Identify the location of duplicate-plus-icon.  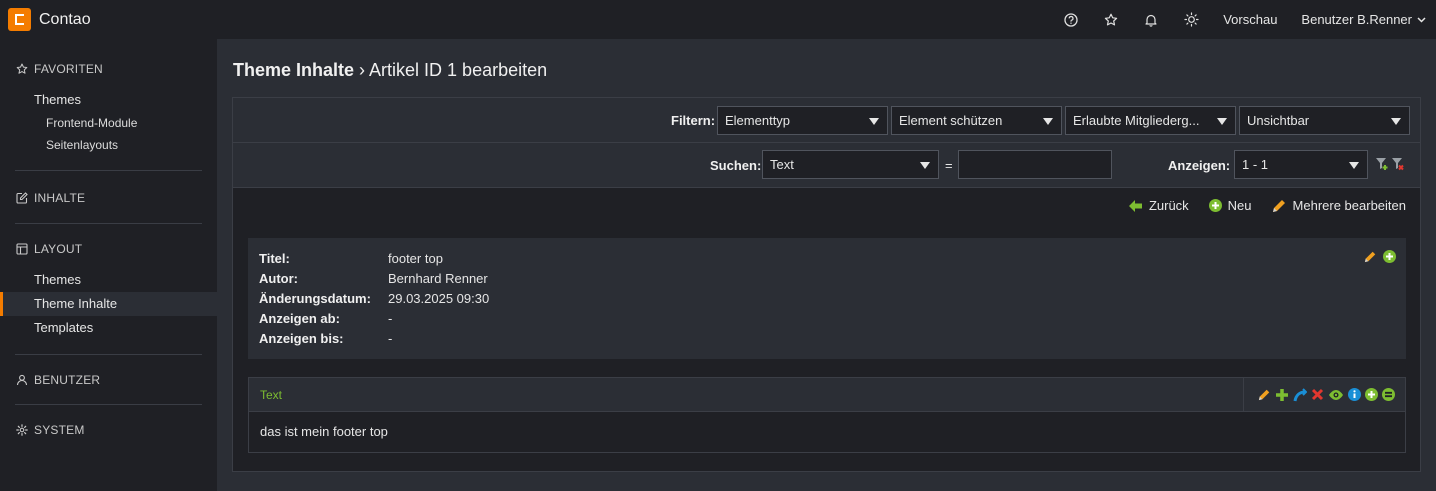
(1282, 395).